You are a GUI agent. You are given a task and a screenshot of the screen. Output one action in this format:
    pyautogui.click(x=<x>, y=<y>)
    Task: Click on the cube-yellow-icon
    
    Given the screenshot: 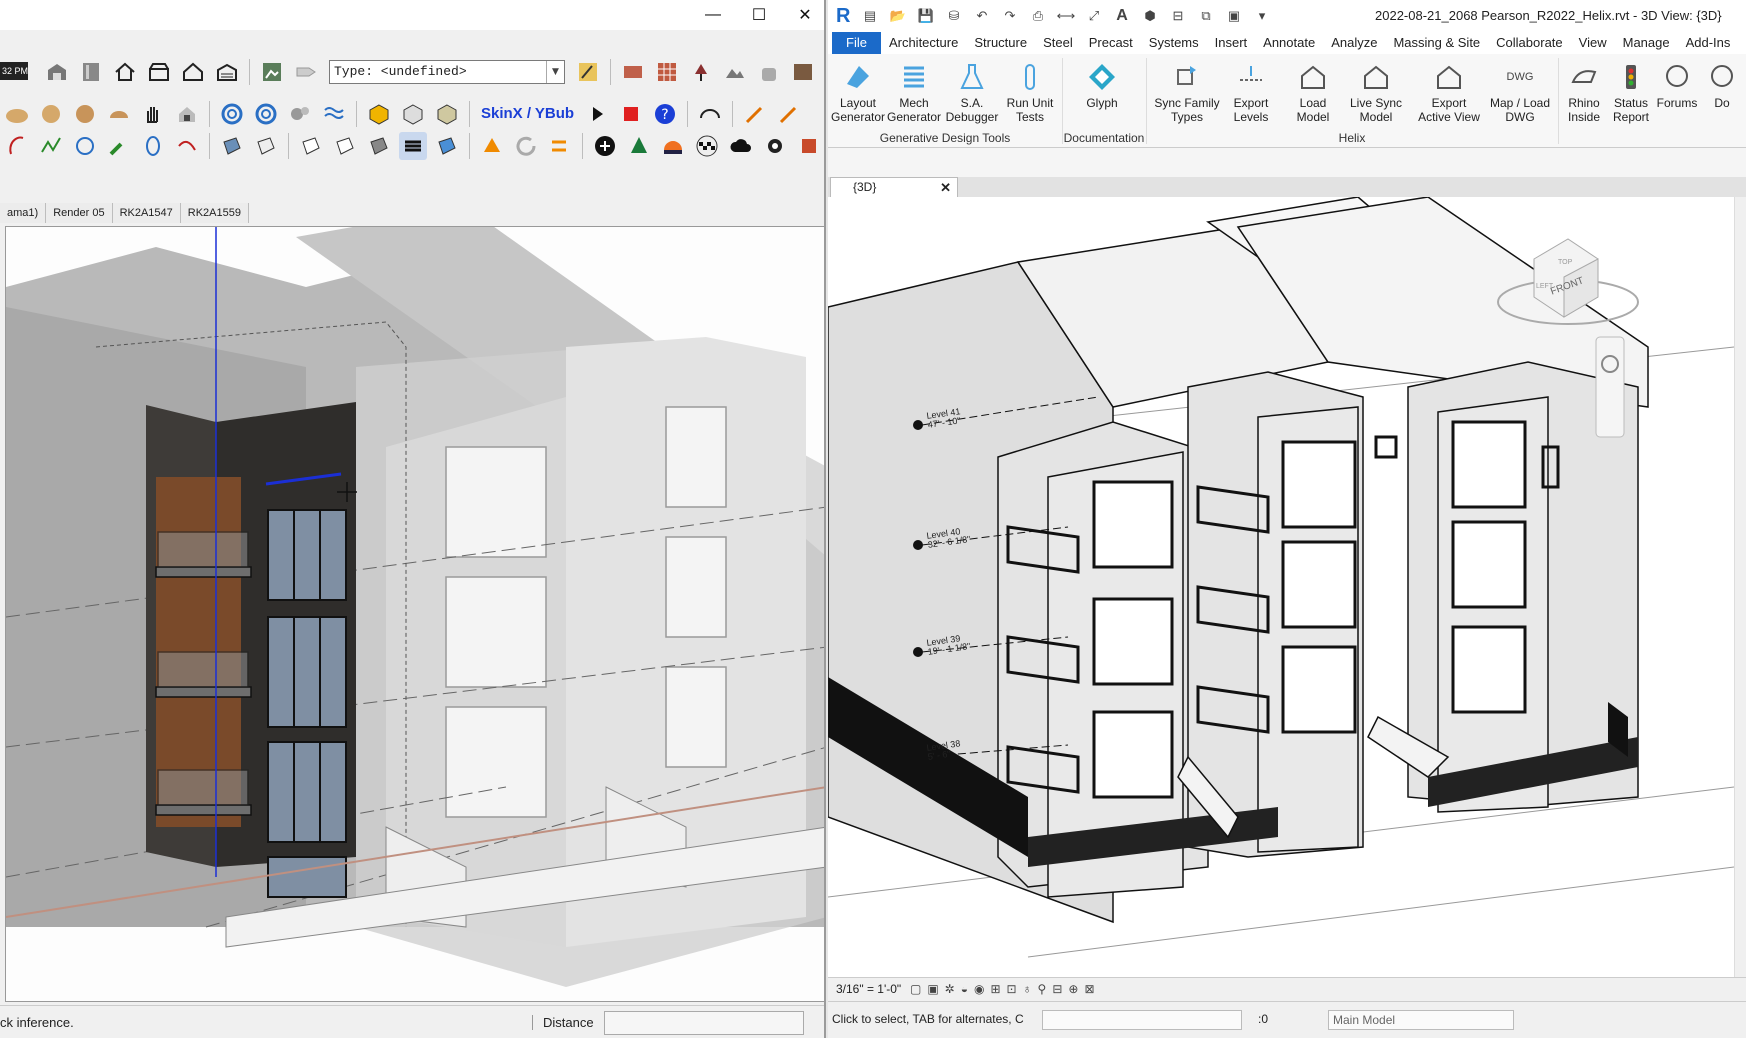 What is the action you would take?
    pyautogui.click(x=379, y=114)
    